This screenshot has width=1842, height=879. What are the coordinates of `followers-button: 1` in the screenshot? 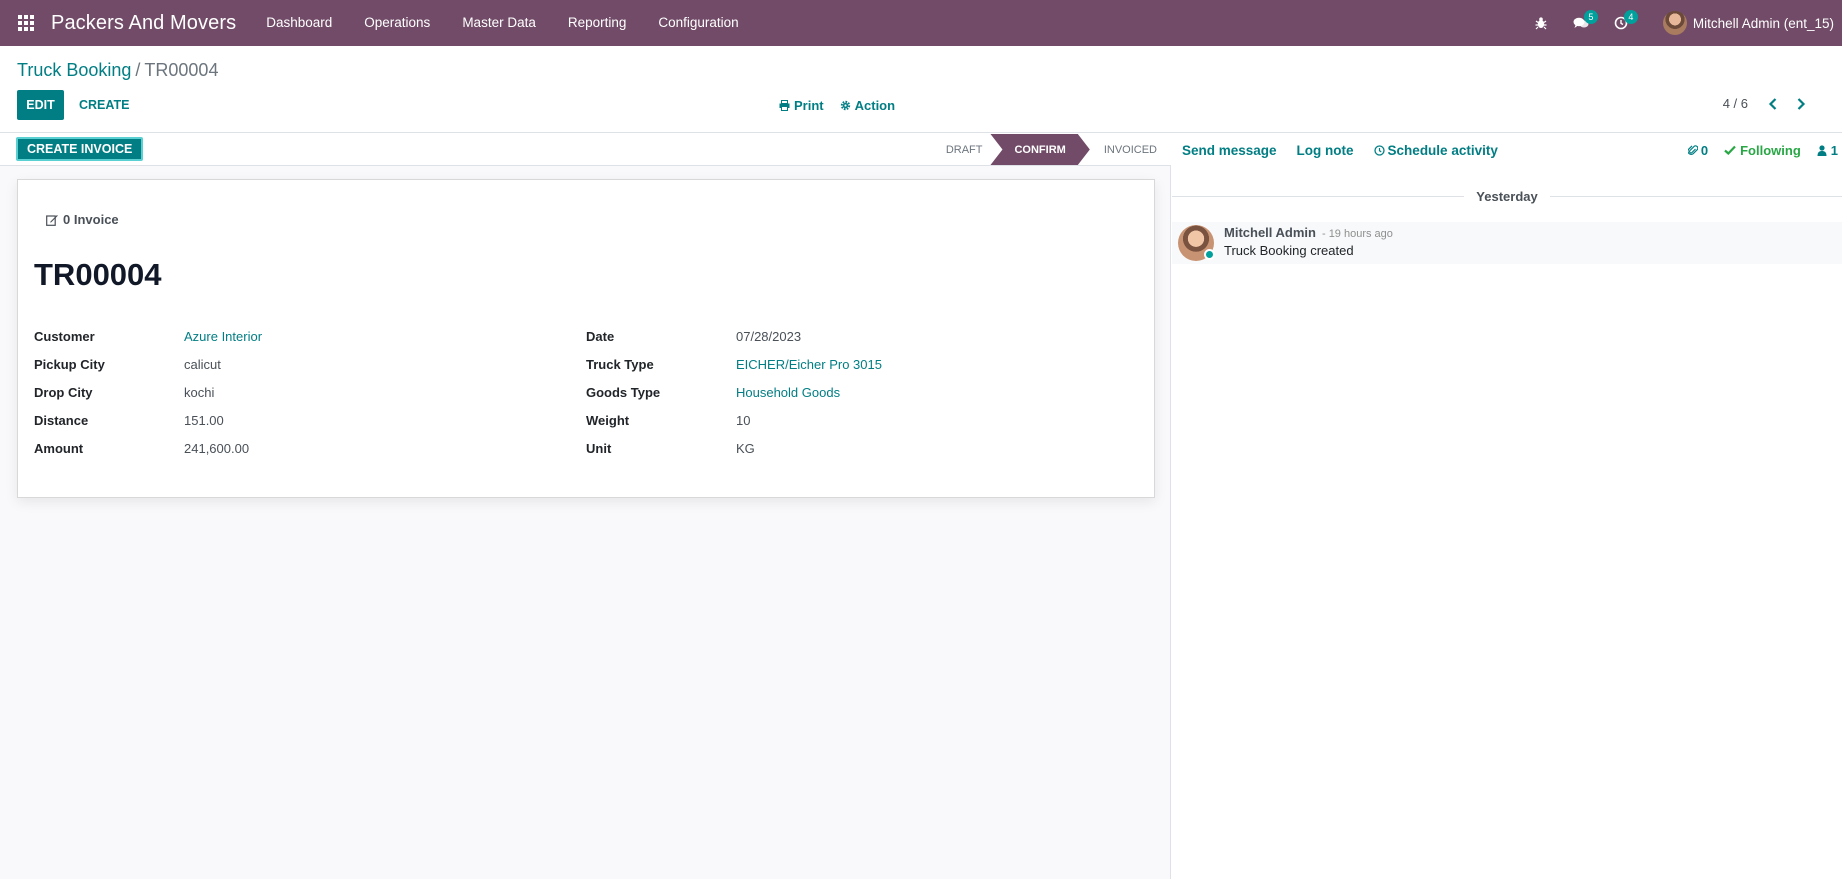 It's located at (1827, 150).